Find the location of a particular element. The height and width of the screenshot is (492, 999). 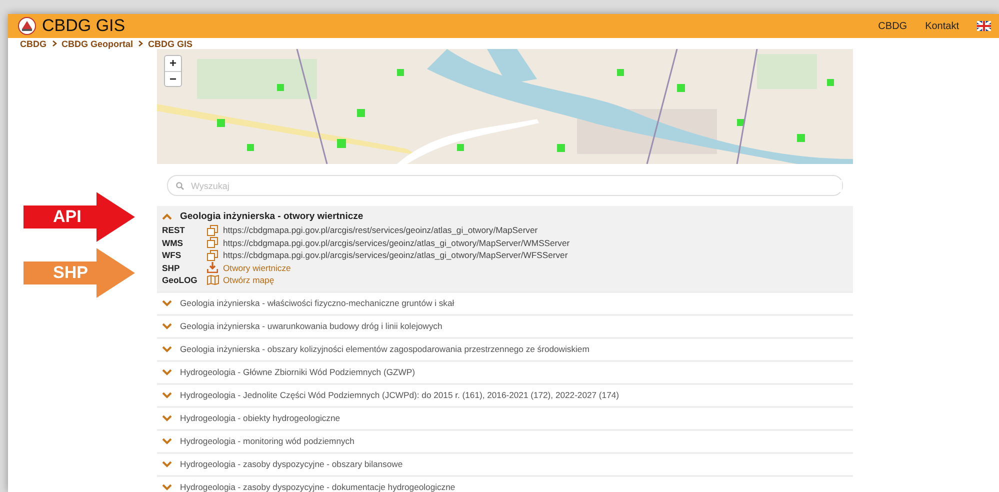

flag-icon is located at coordinates (984, 26).